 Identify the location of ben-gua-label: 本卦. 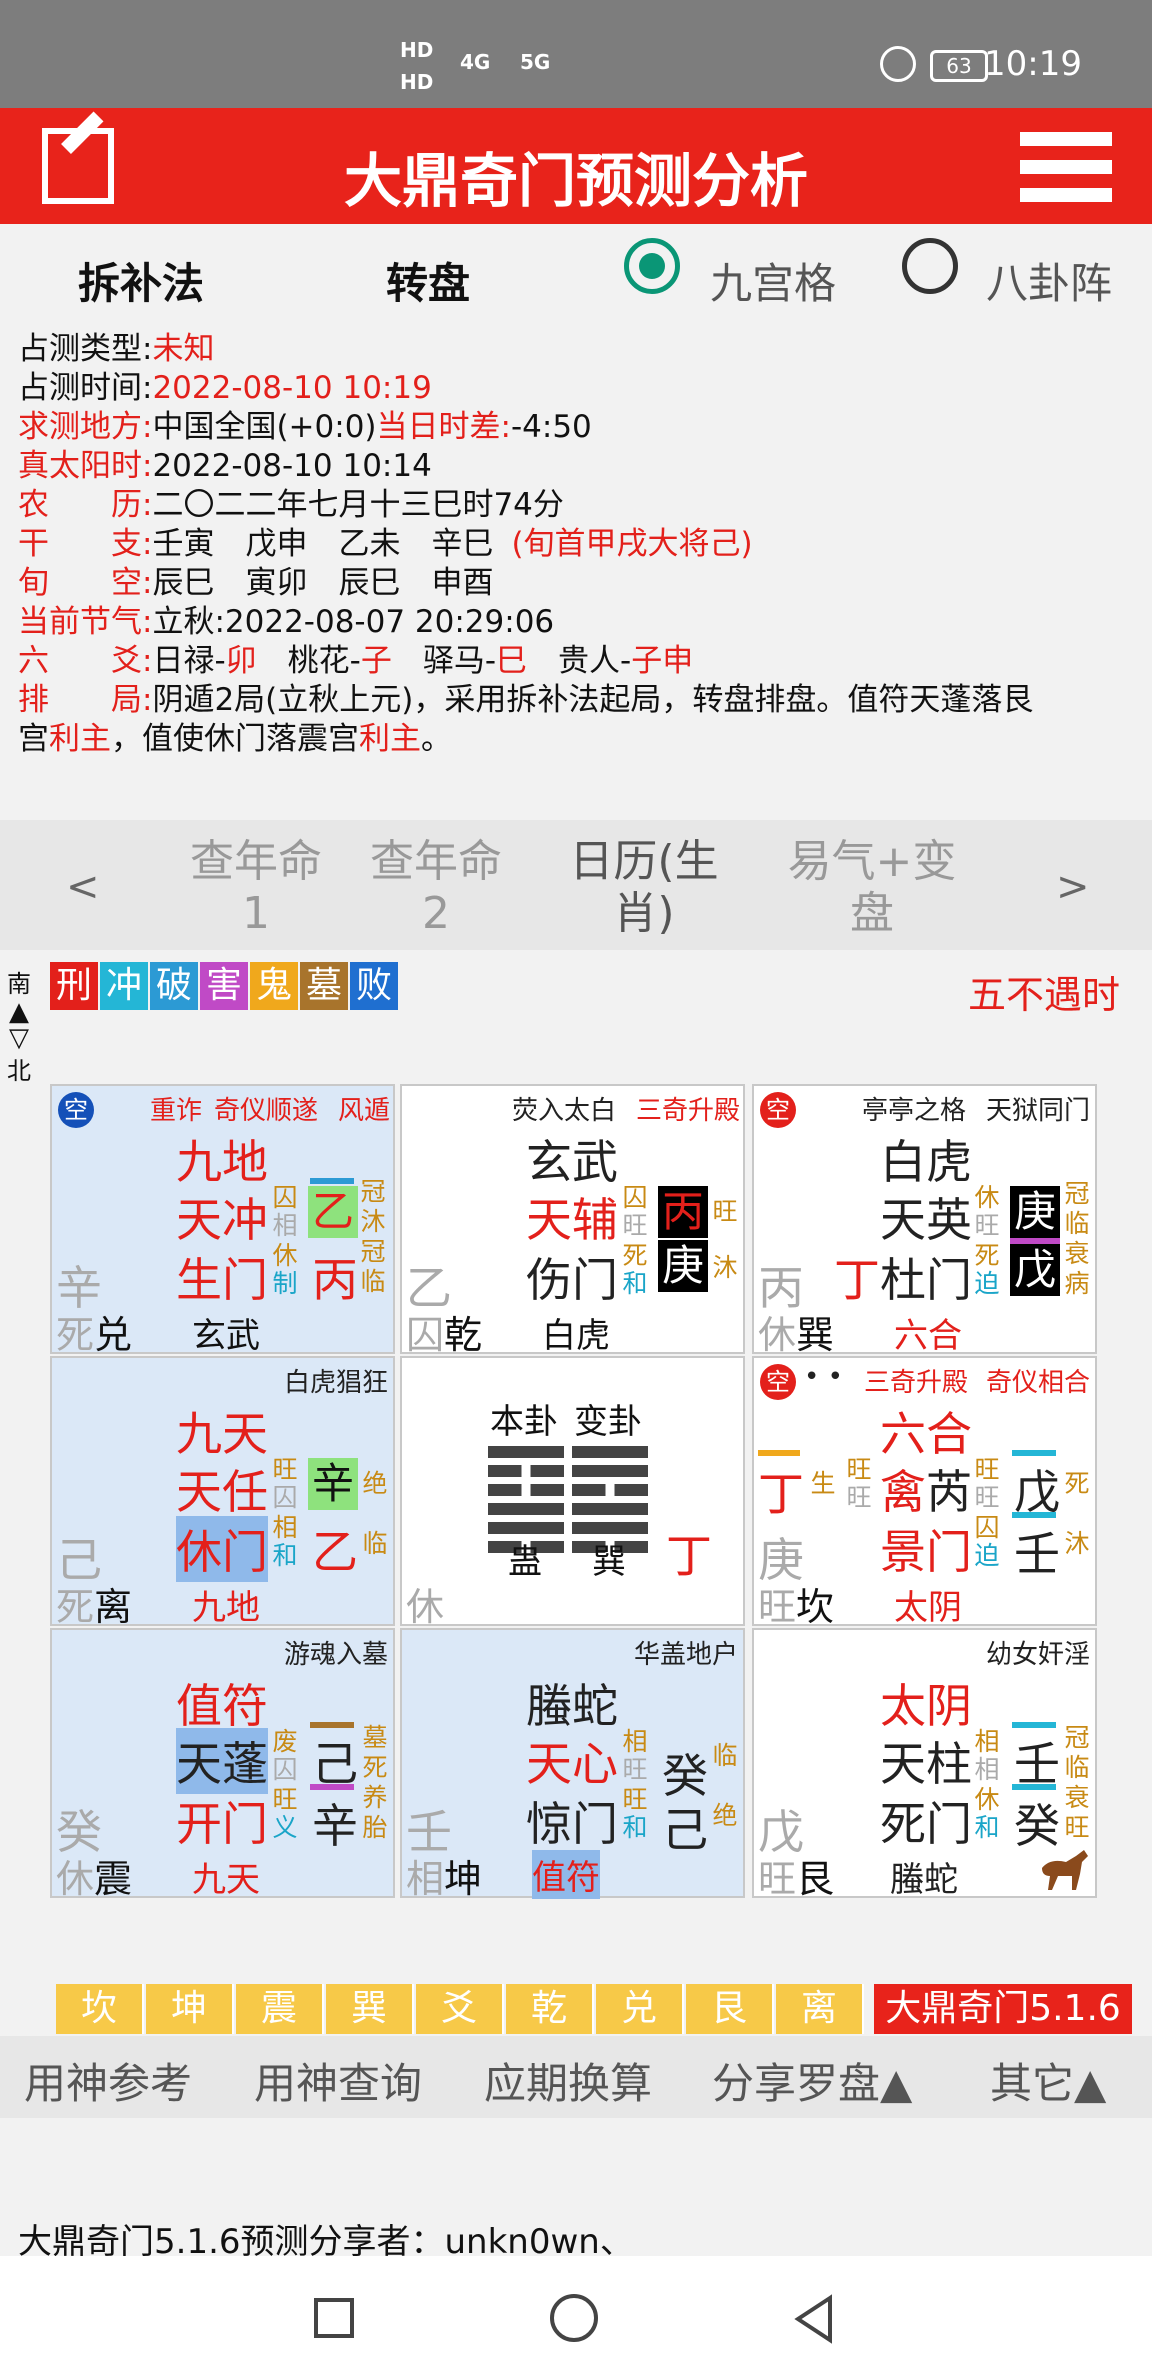
(524, 1422).